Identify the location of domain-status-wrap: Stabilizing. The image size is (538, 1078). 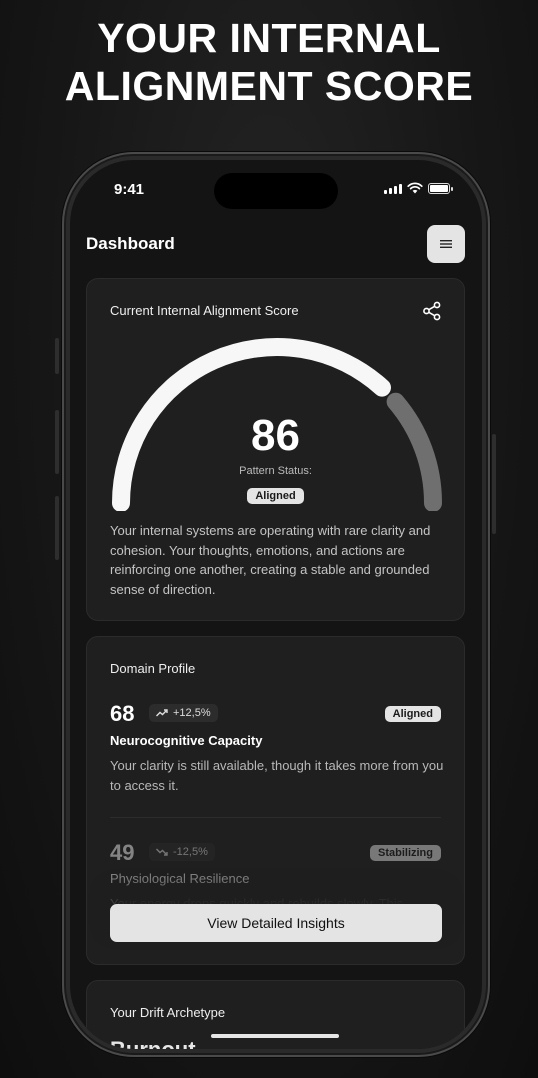
(405, 852).